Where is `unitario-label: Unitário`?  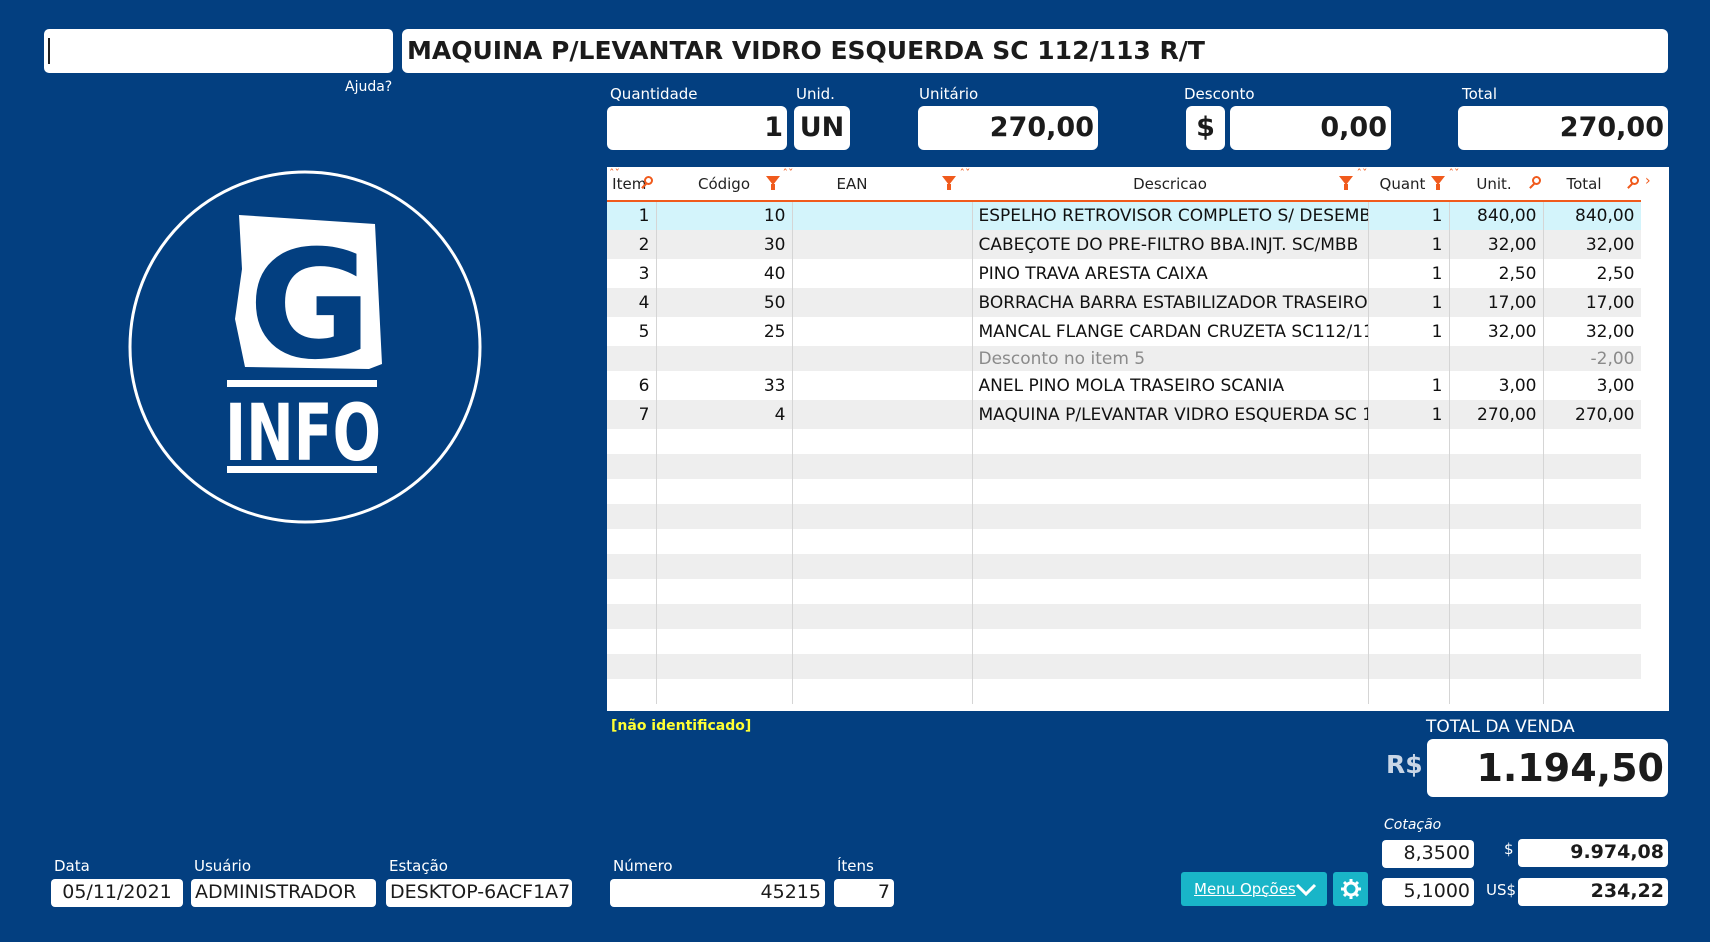 unitario-label: Unitário is located at coordinates (949, 94).